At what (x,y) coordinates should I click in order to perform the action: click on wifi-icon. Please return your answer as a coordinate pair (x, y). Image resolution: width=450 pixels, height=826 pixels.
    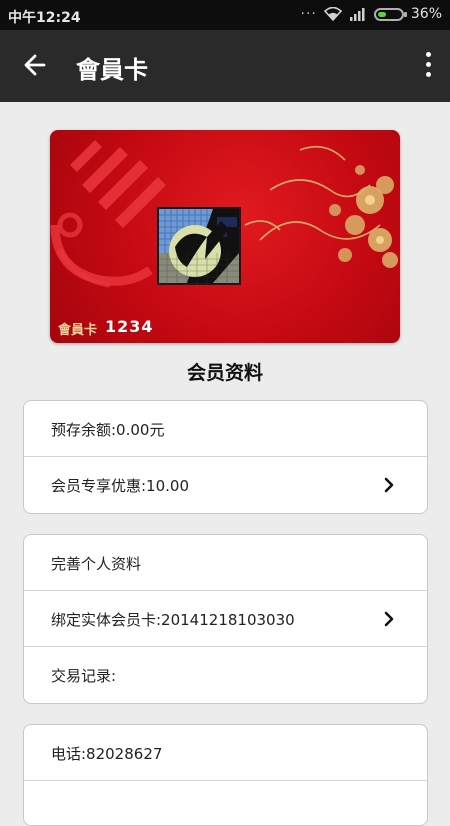
    Looking at the image, I should click on (332, 14).